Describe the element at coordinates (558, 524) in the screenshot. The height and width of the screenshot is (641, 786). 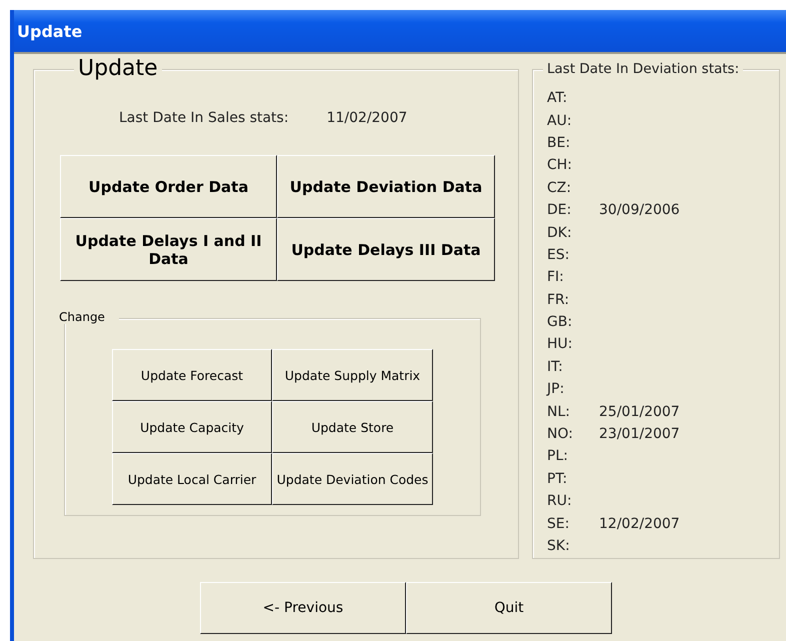
I see `country-code: SE:` at that location.